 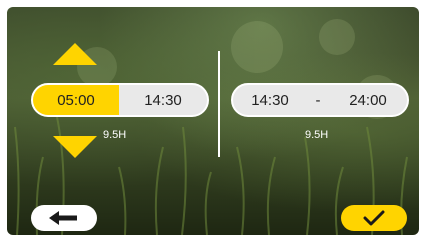 I want to click on left-time-range: 05:00 - 14:30, so click(x=120, y=100).